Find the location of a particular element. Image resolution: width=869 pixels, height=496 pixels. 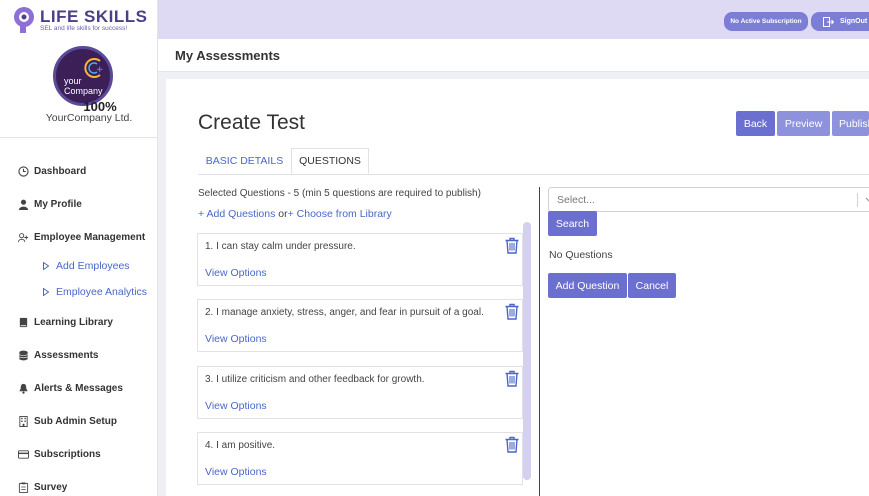

company-name: YourCompany Ltd. is located at coordinates (89, 118).